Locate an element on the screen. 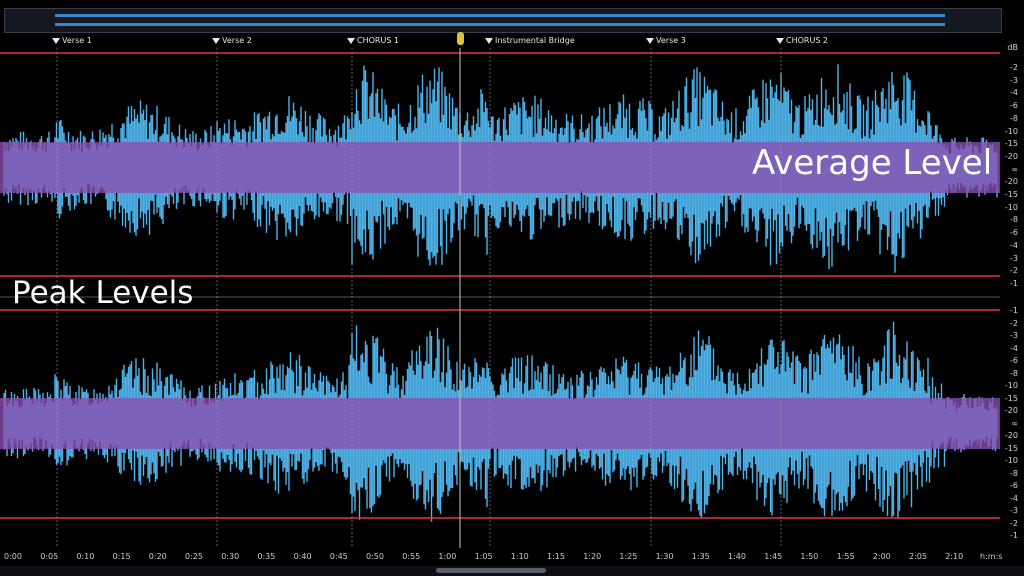 The height and width of the screenshot is (576, 1024). timeline-unit-label: h:m:s is located at coordinates (991, 556).